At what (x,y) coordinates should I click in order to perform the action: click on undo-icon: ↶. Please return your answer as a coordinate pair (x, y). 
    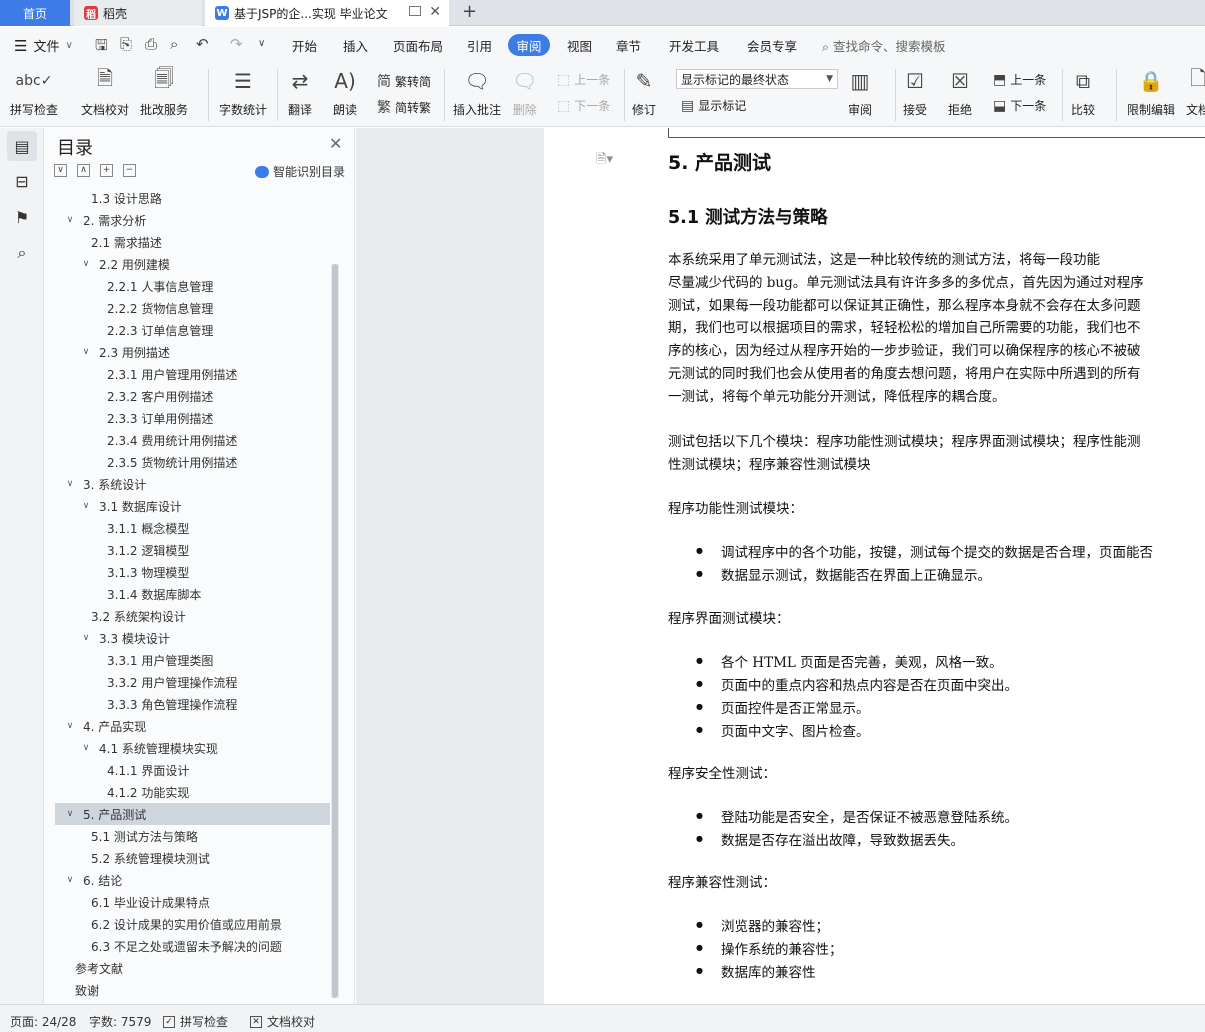
    Looking at the image, I should click on (202, 44).